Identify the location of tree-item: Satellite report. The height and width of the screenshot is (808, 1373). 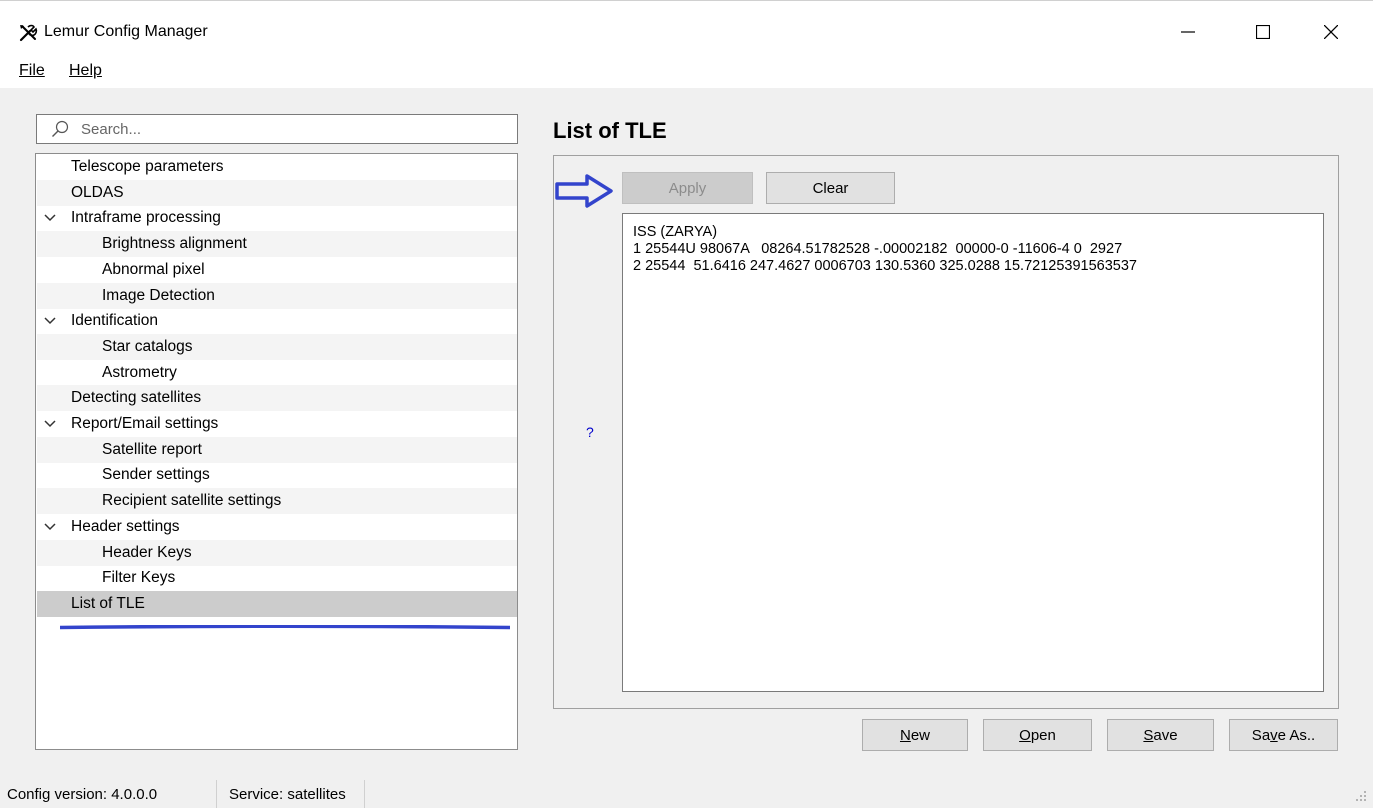
(277, 449).